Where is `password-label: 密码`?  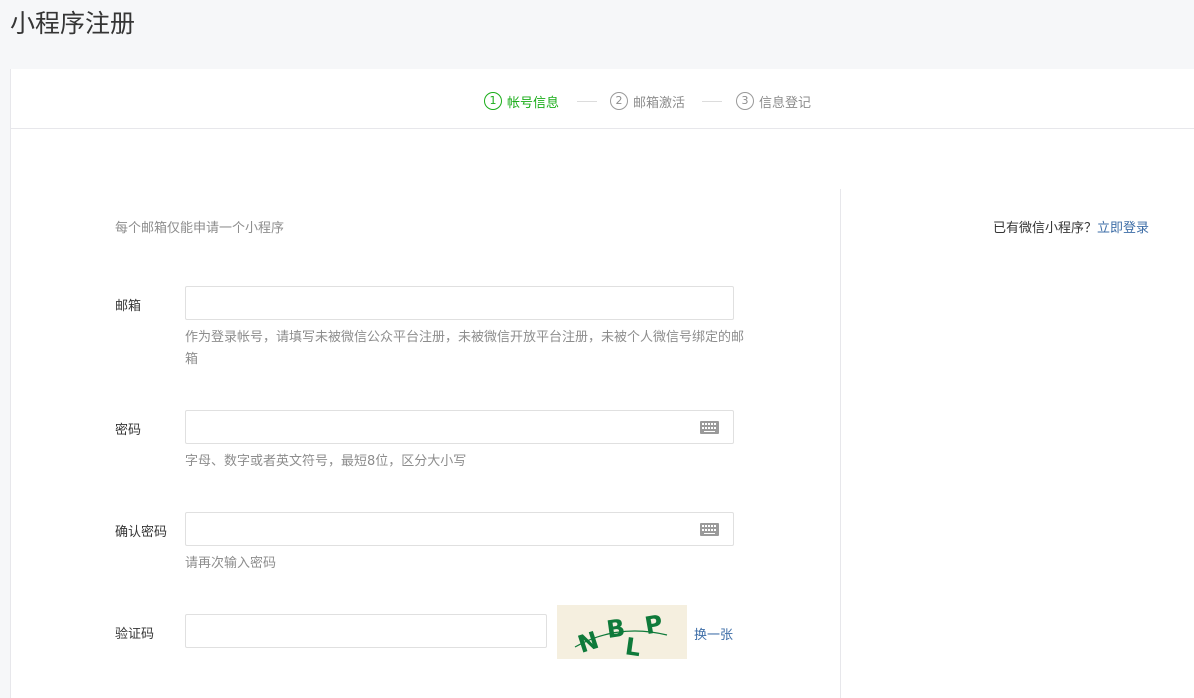
password-label: 密码 is located at coordinates (128, 430).